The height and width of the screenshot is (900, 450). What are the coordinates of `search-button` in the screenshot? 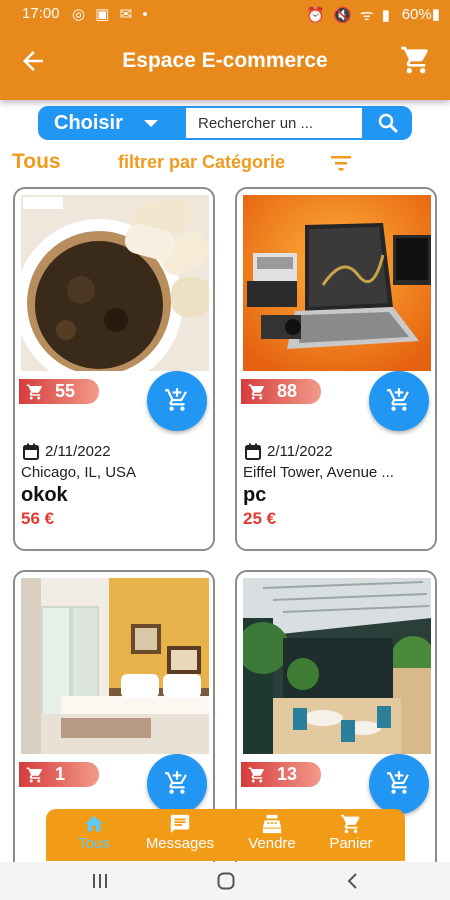 It's located at (388, 123).